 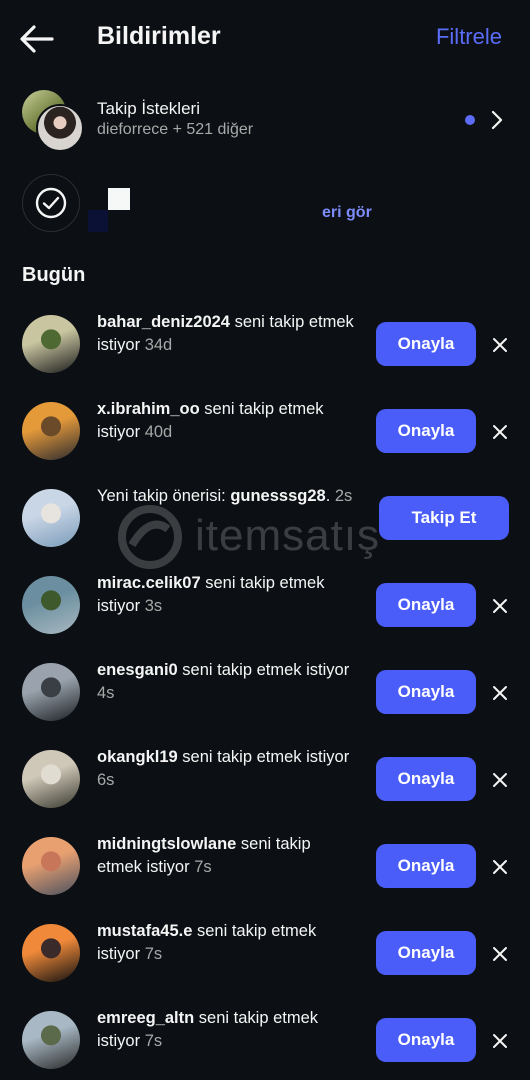 I want to click on watermark-text: itemsatış, so click(x=288, y=535).